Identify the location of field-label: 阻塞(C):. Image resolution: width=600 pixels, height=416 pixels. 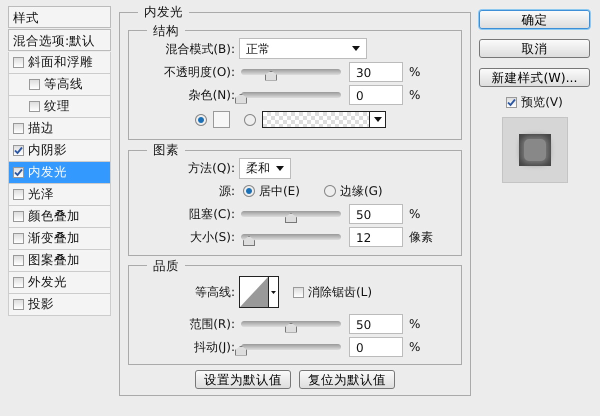
(212, 214).